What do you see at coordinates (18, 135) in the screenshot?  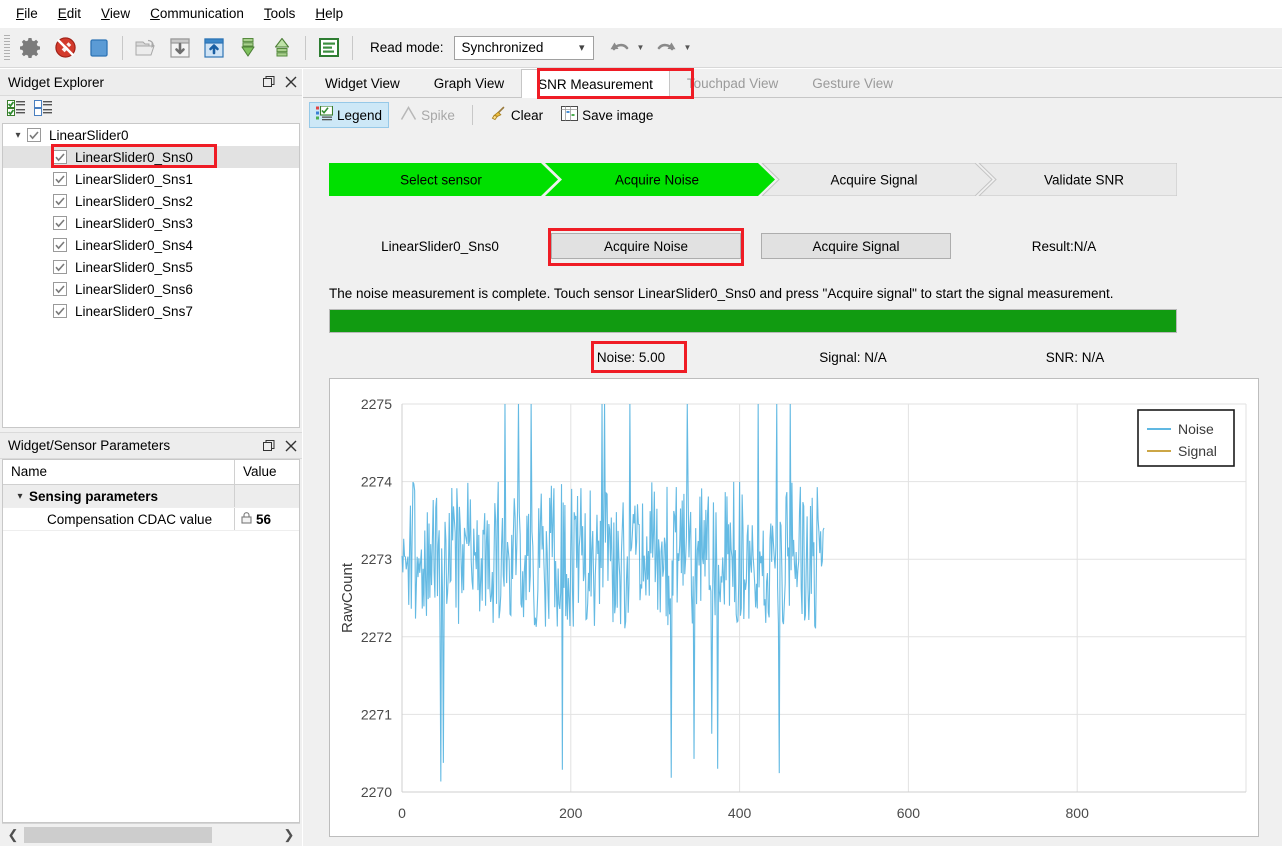 I see `expand-caret-icon: ▾` at bounding box center [18, 135].